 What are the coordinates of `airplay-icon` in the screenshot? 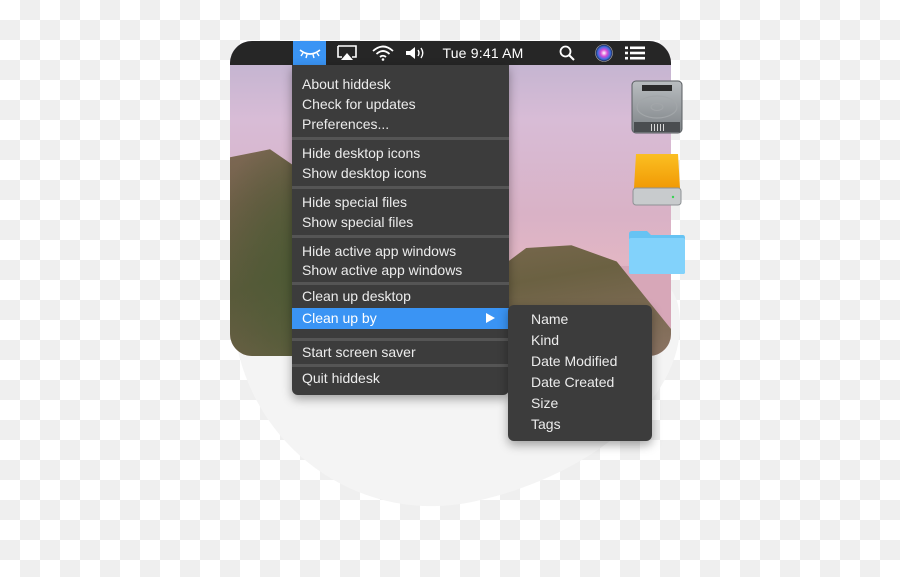 It's located at (347, 52).